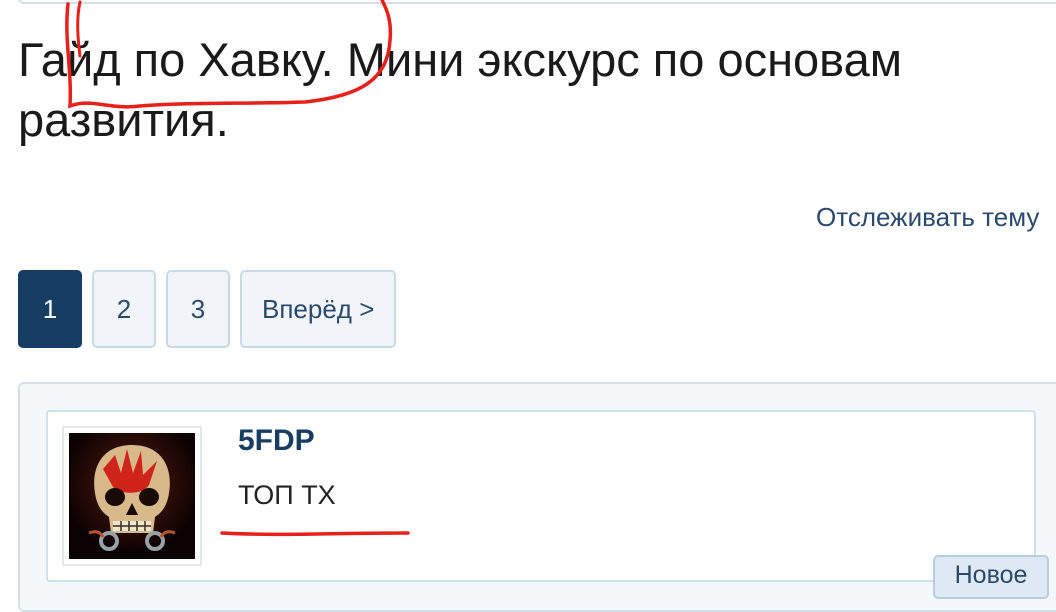 Image resolution: width=1056 pixels, height=612 pixels. I want to click on skull-avatar-icon, so click(132, 496).